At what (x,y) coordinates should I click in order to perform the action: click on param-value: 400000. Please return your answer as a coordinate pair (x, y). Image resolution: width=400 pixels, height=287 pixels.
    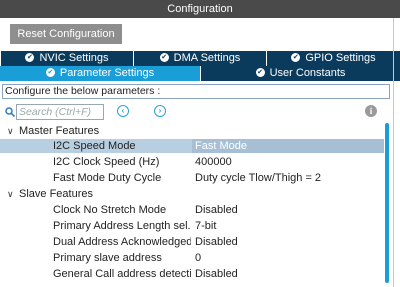
    Looking at the image, I should click on (213, 162).